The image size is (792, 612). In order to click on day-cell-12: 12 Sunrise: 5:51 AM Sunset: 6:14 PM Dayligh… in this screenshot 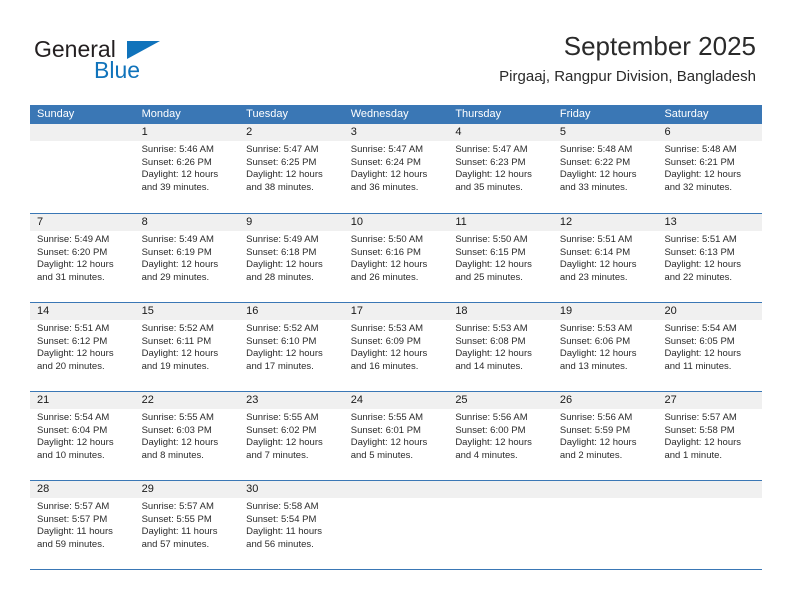, I will do `click(605, 258)`.